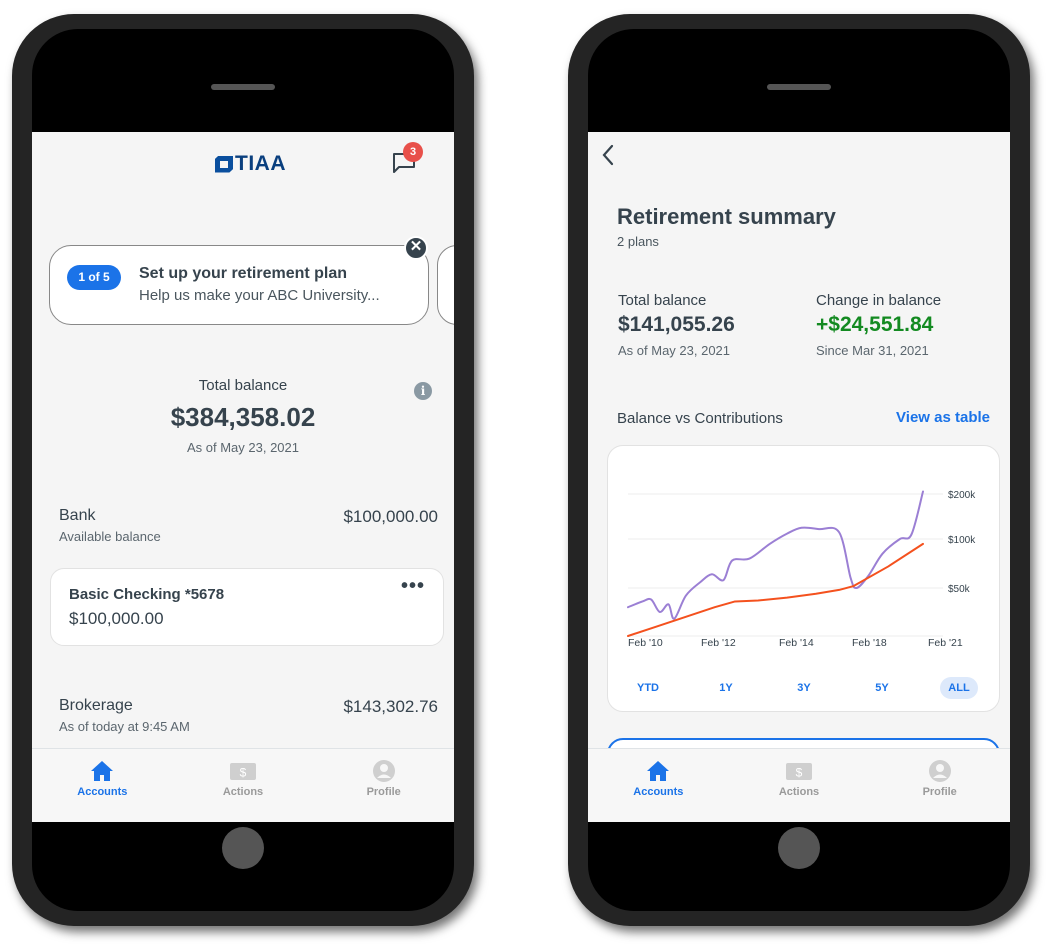 The height and width of the screenshot is (948, 1052). Describe the element at coordinates (962, 495) in the screenshot. I see `y-tick-label: $200k` at that location.